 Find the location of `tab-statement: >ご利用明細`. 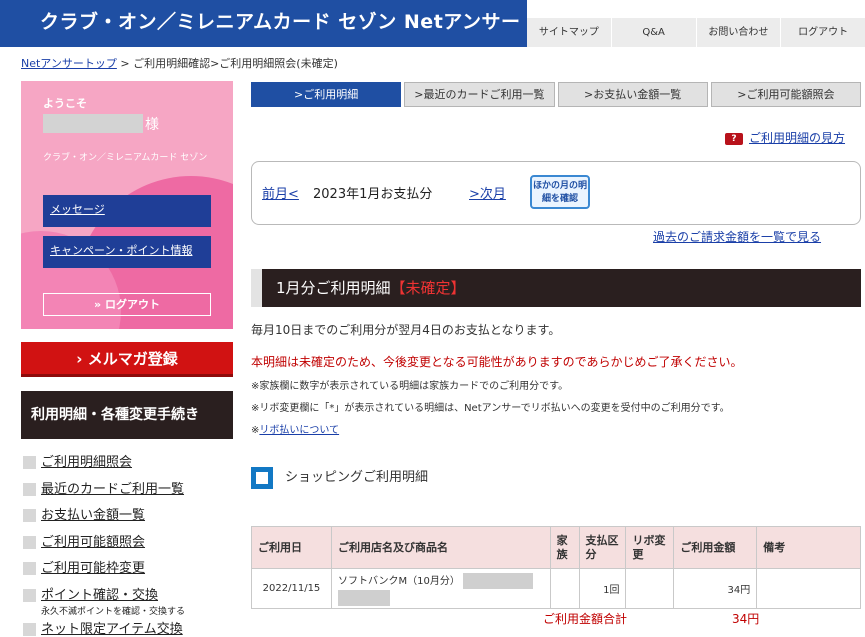

tab-statement: >ご利用明細 is located at coordinates (326, 94).